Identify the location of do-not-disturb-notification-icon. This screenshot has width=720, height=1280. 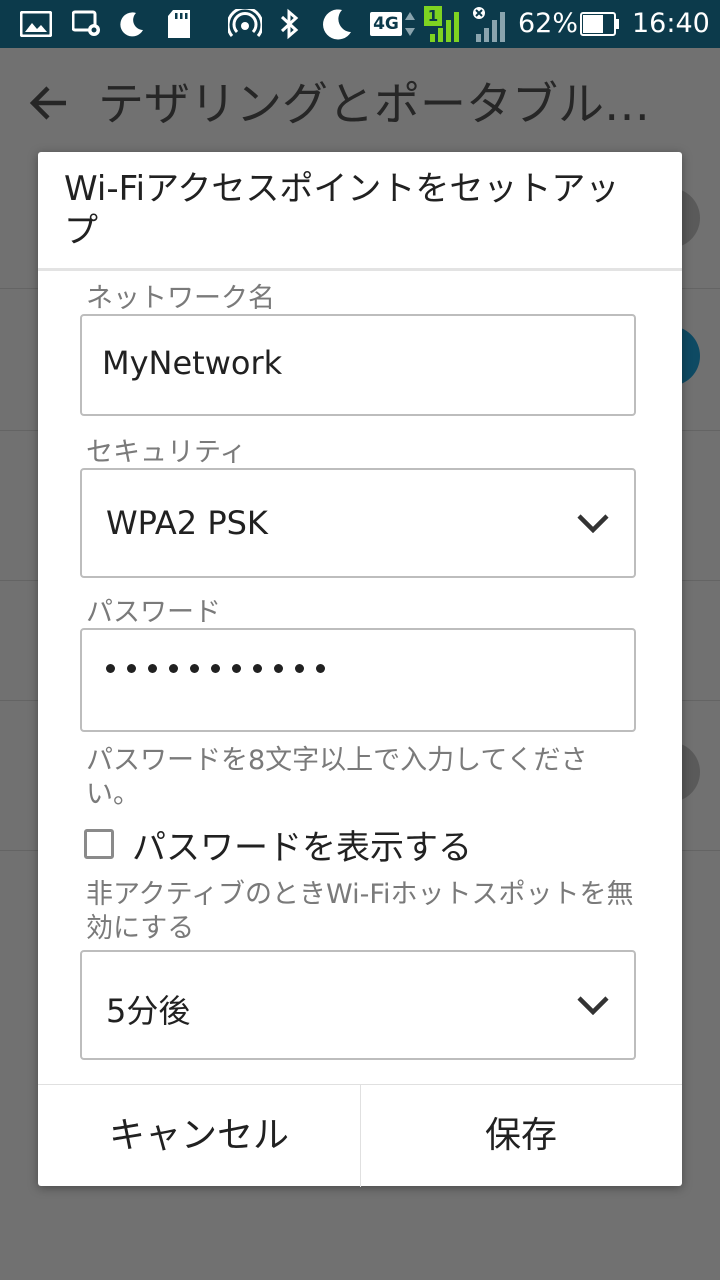
(132, 24).